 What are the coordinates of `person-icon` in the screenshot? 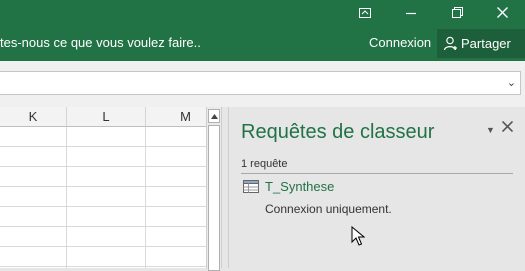 It's located at (450, 43).